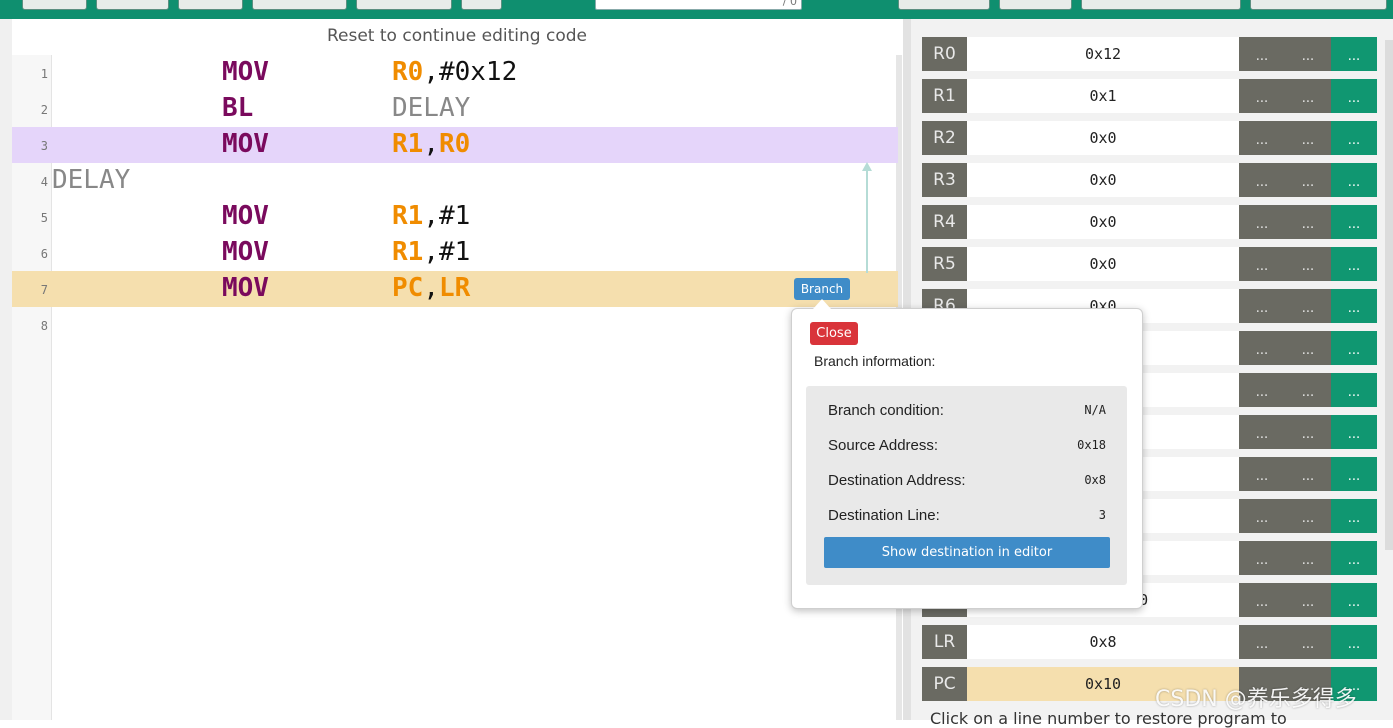 This screenshot has width=1393, height=728. I want to click on operands: PC,LR, so click(431, 288).